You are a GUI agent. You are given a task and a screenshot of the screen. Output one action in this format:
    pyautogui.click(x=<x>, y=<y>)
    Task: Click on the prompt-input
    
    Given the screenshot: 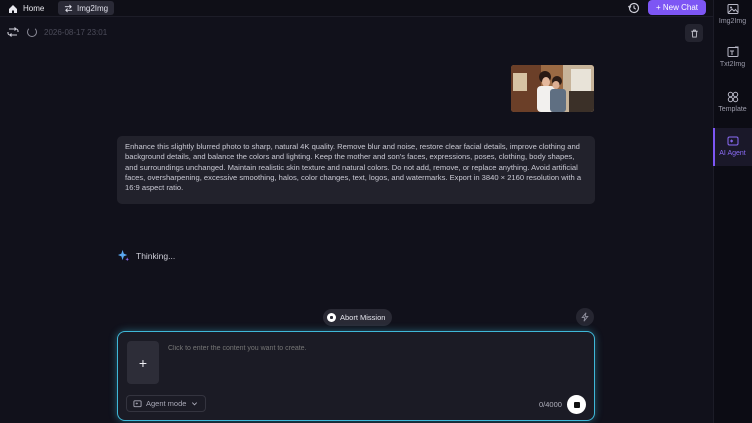 What is the action you would take?
    pyautogui.click(x=368, y=348)
    